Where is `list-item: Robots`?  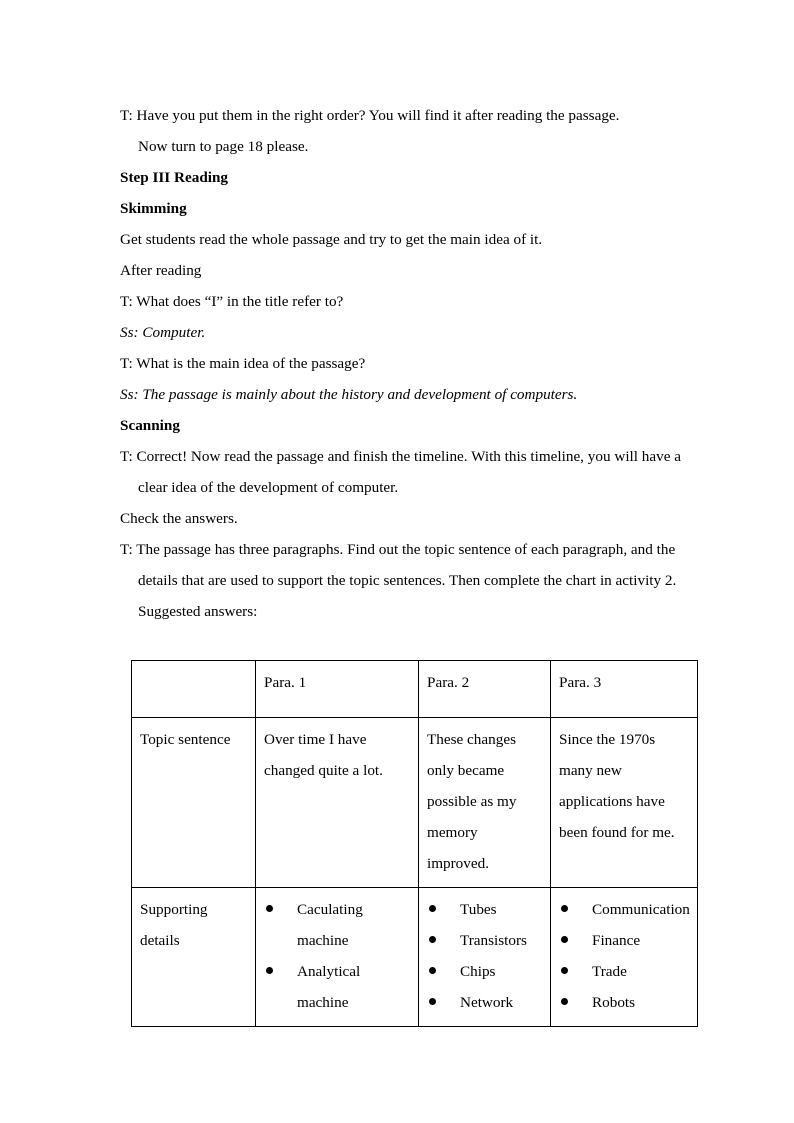
list-item: Robots is located at coordinates (624, 1002).